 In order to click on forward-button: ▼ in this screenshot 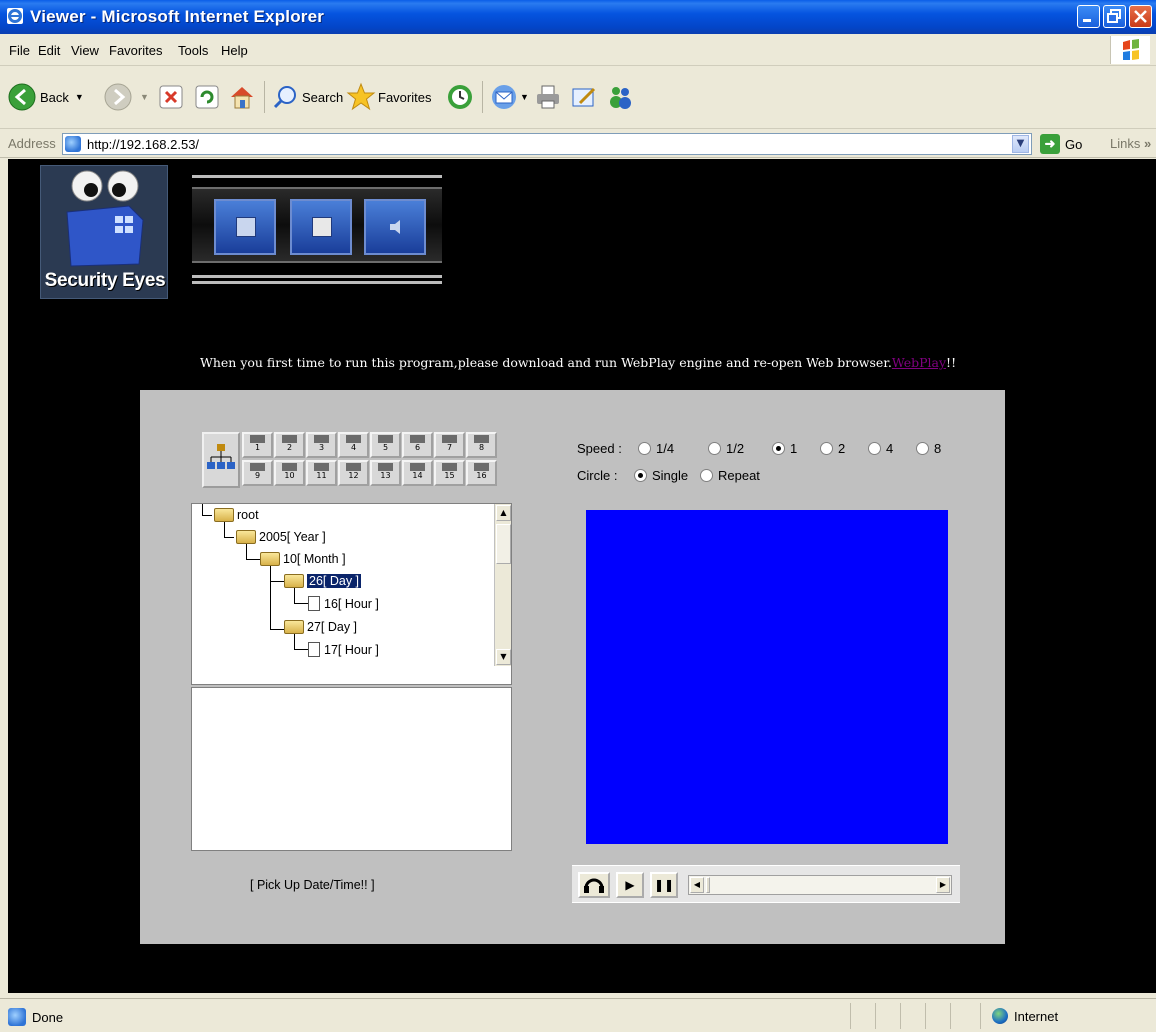, I will do `click(126, 97)`.